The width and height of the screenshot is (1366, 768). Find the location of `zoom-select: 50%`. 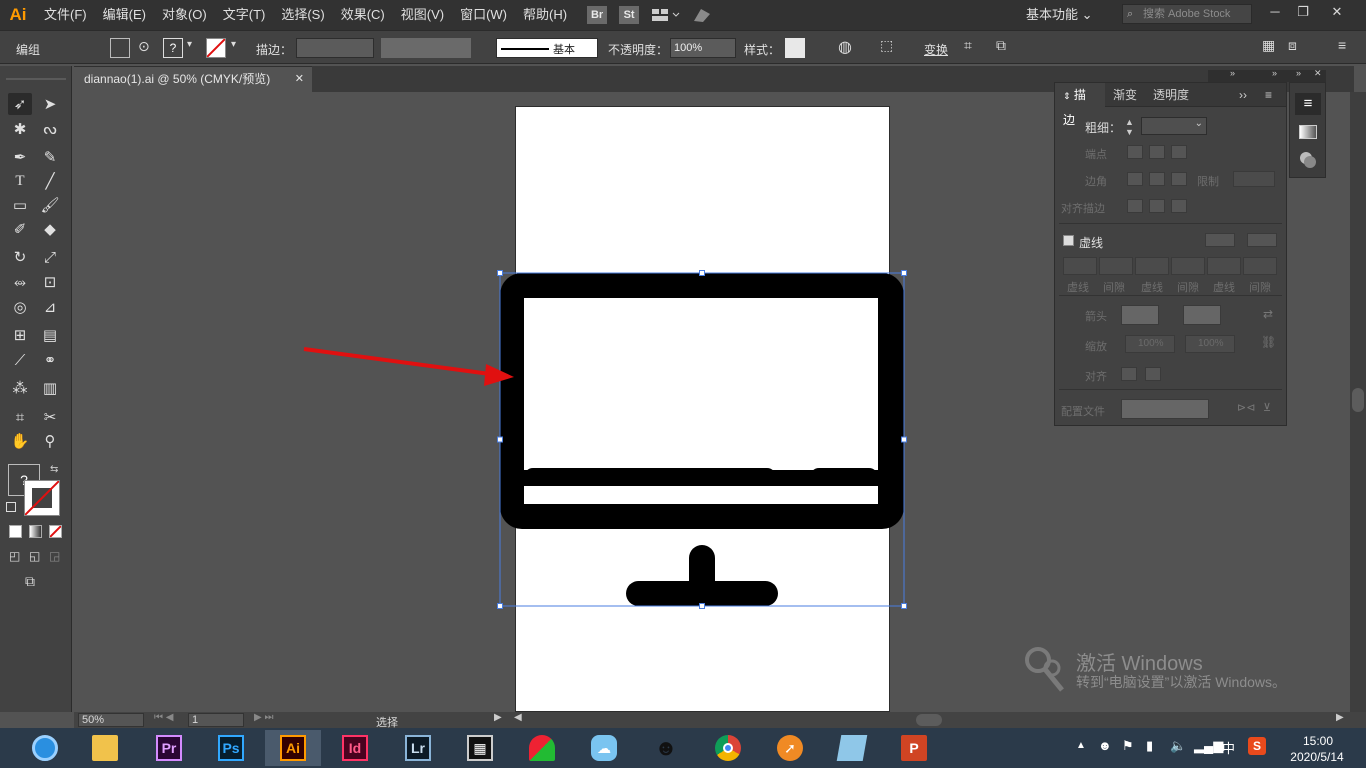

zoom-select: 50% is located at coordinates (111, 720).